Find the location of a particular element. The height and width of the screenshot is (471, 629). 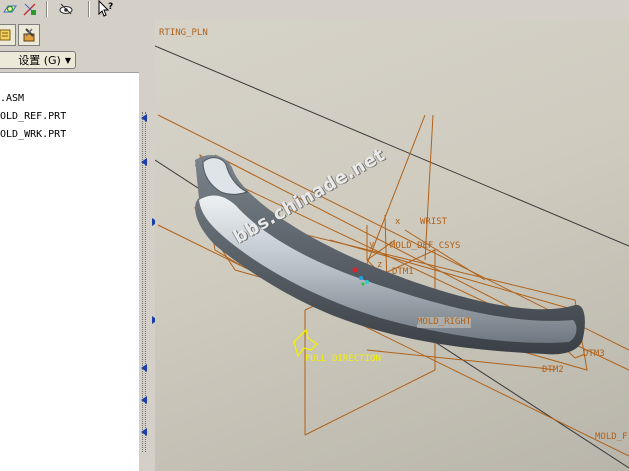

datum-axis-toggle-icon is located at coordinates (30, 9).